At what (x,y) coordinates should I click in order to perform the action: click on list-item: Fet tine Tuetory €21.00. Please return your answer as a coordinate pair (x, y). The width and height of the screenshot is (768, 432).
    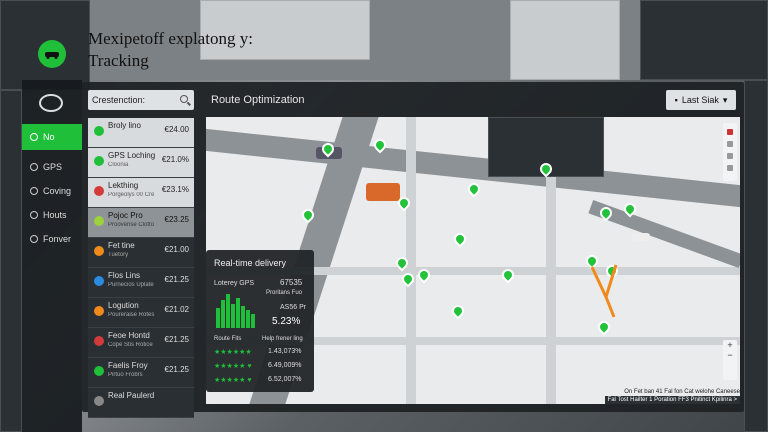
    Looking at the image, I should click on (141, 253).